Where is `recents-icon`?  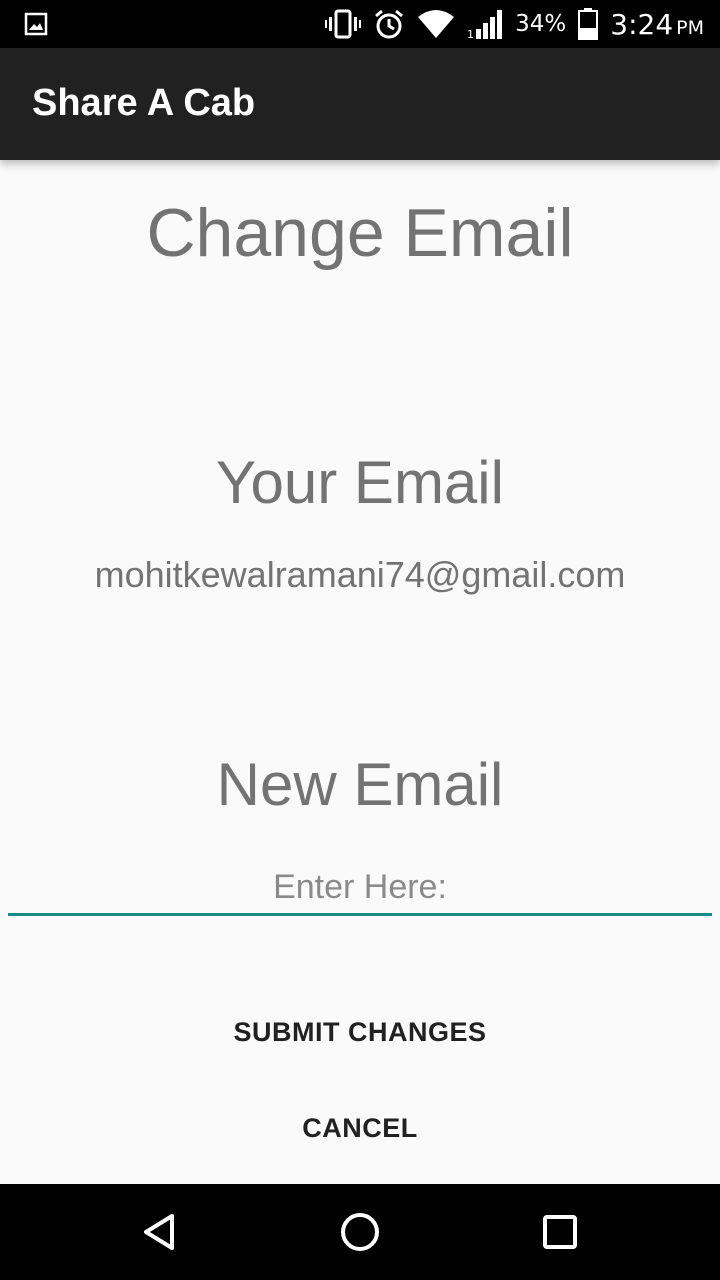
recents-icon is located at coordinates (560, 1232).